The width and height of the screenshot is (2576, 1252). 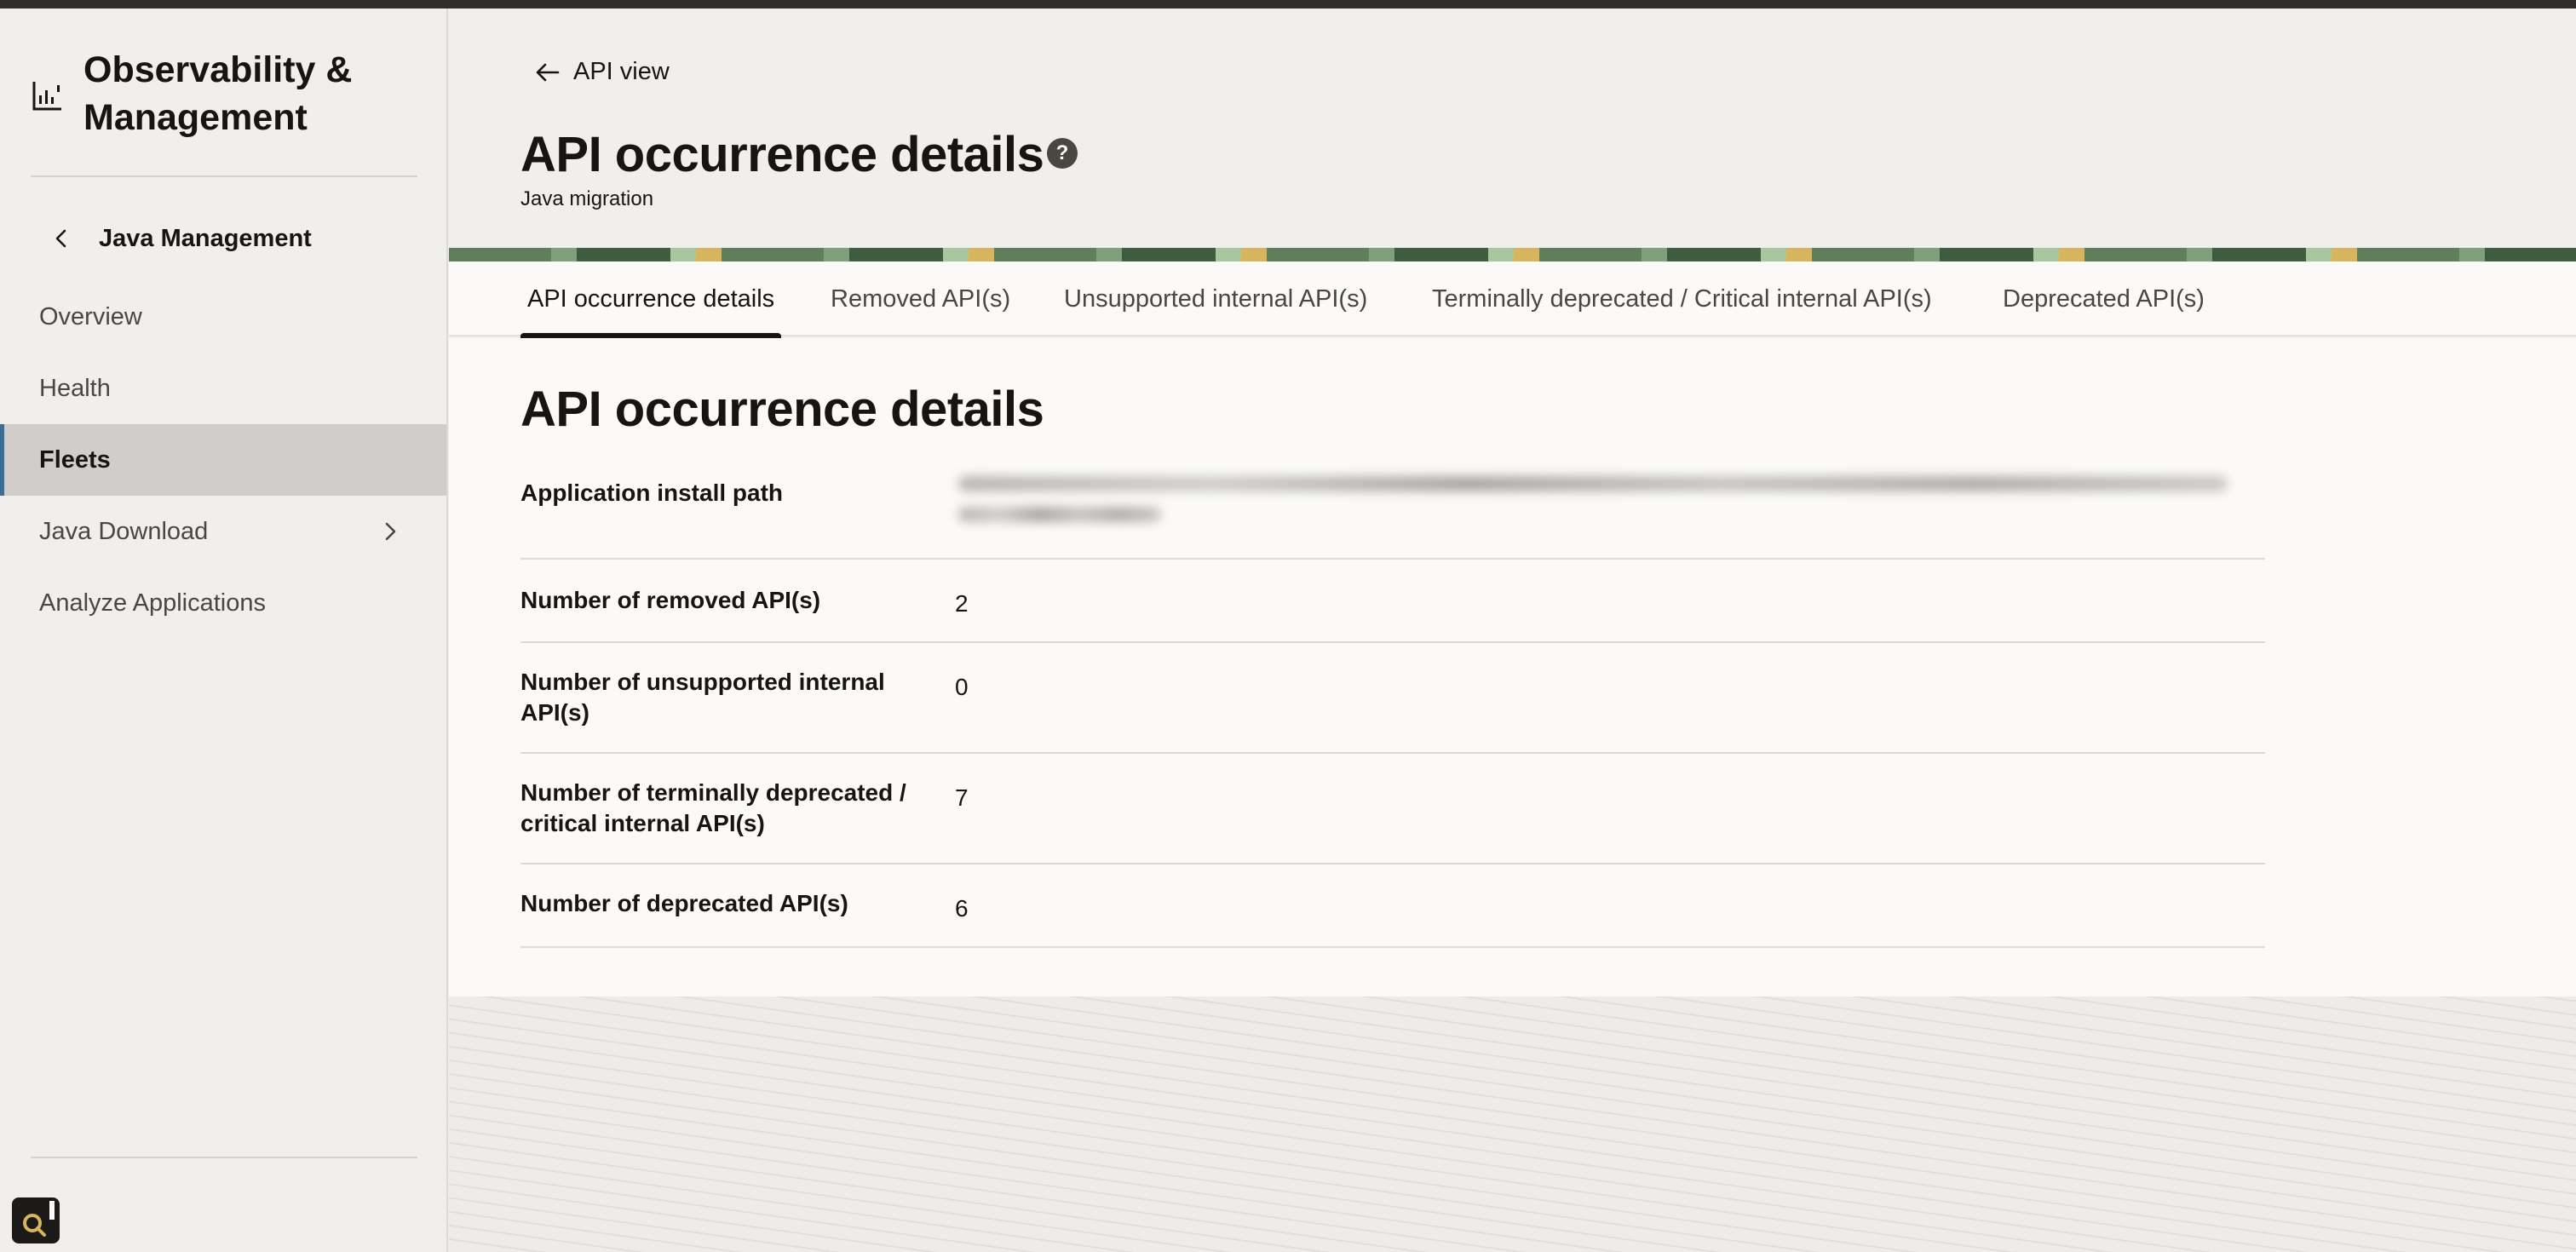 I want to click on brand-title: Observability & Management, so click(x=218, y=93).